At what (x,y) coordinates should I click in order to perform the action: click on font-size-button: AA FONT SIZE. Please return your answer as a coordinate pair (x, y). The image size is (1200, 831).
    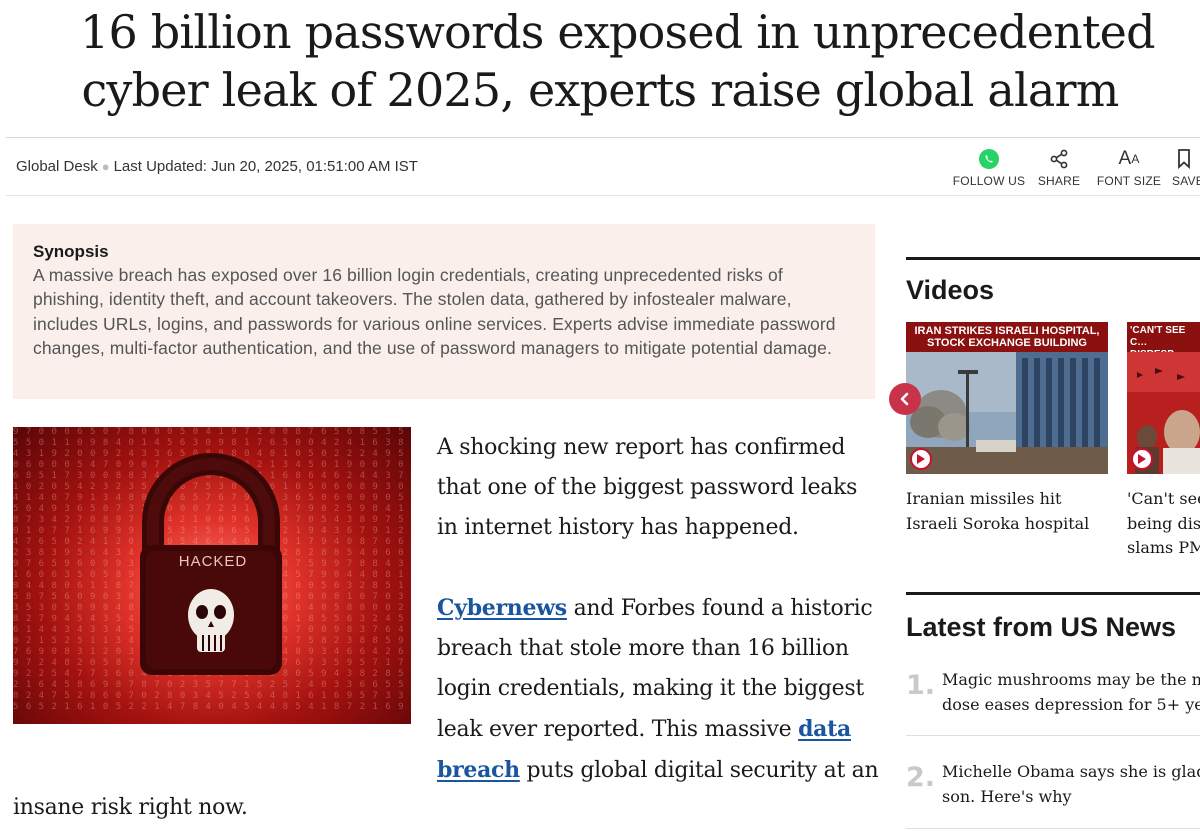
    Looking at the image, I should click on (1129, 168).